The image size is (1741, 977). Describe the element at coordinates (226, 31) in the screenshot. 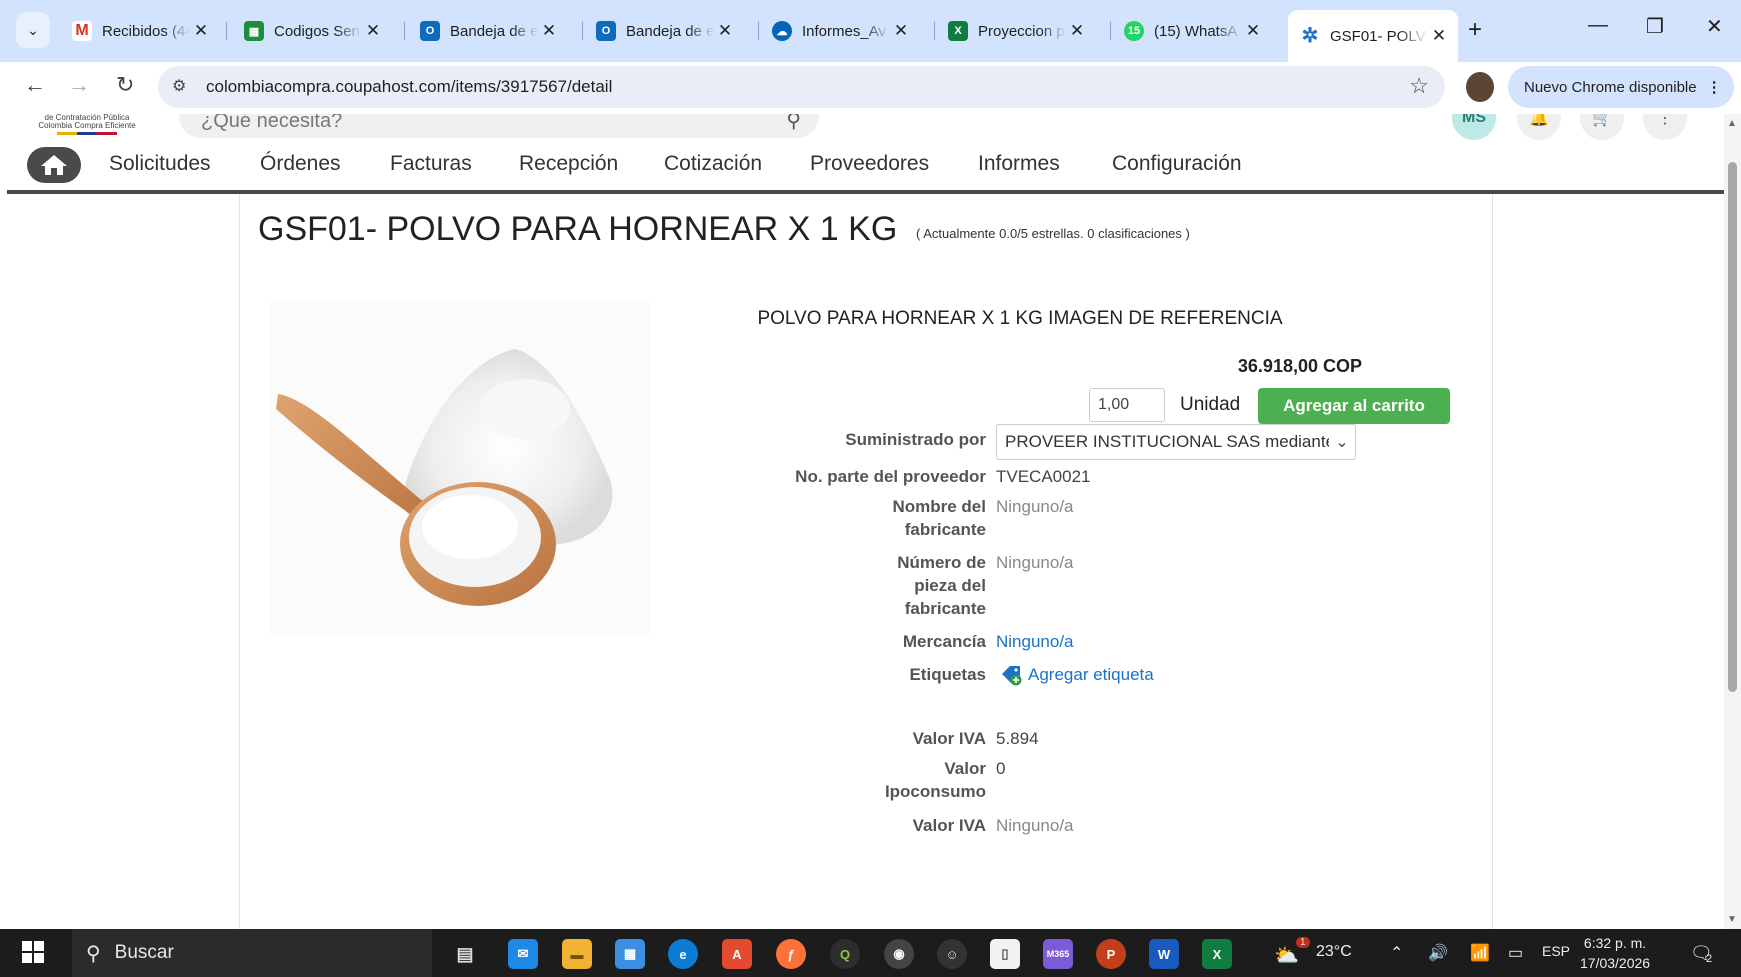

I see `tab-separator` at that location.